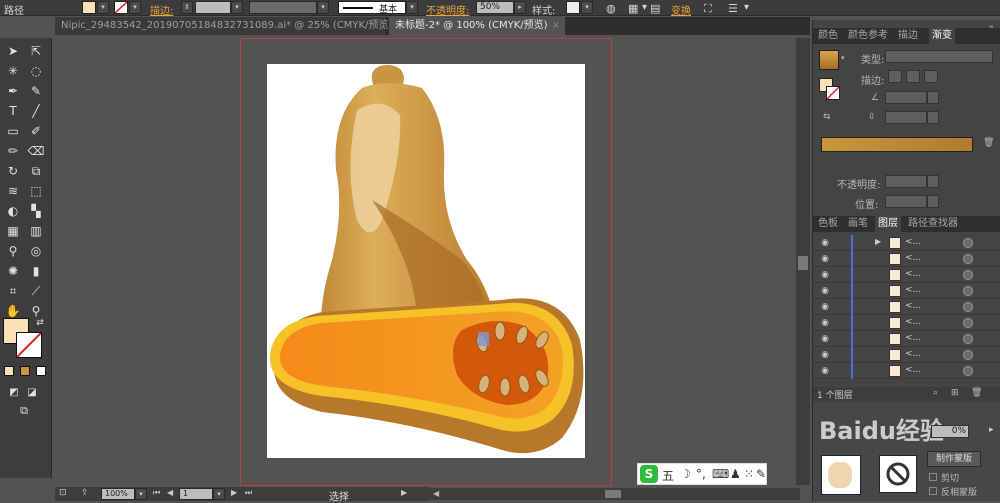 The height and width of the screenshot is (503, 1000). Describe the element at coordinates (121, 7) in the screenshot. I see `stroke-swatch` at that location.